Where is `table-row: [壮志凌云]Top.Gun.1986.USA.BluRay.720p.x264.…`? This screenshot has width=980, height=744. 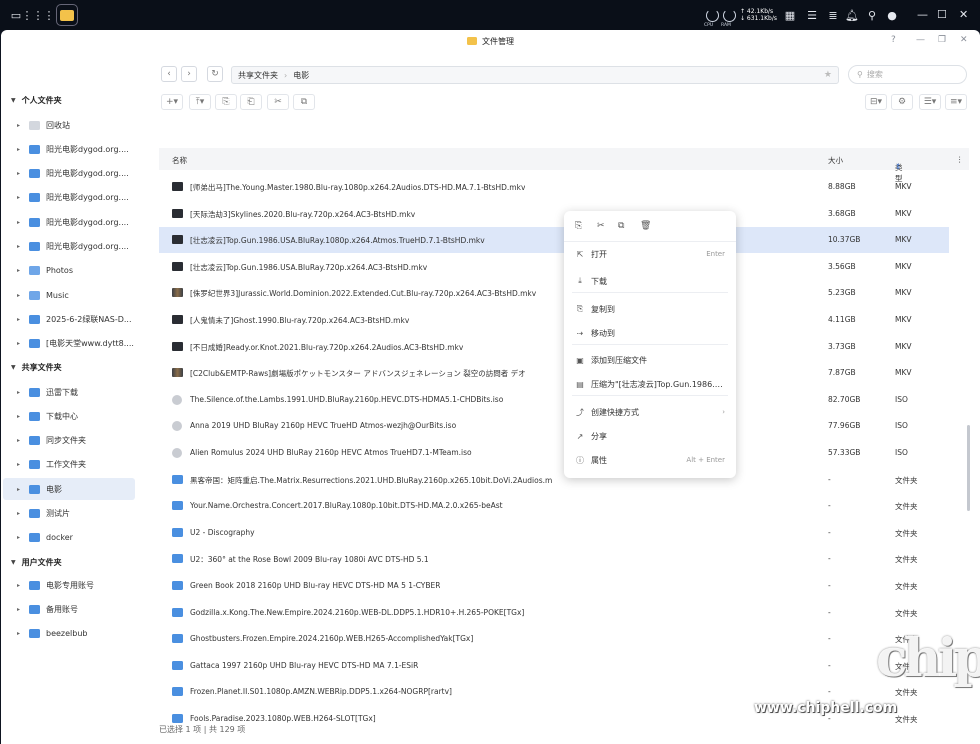
table-row: [壮志凌云]Top.Gun.1986.USA.BluRay.720p.x264.… is located at coordinates (554, 267).